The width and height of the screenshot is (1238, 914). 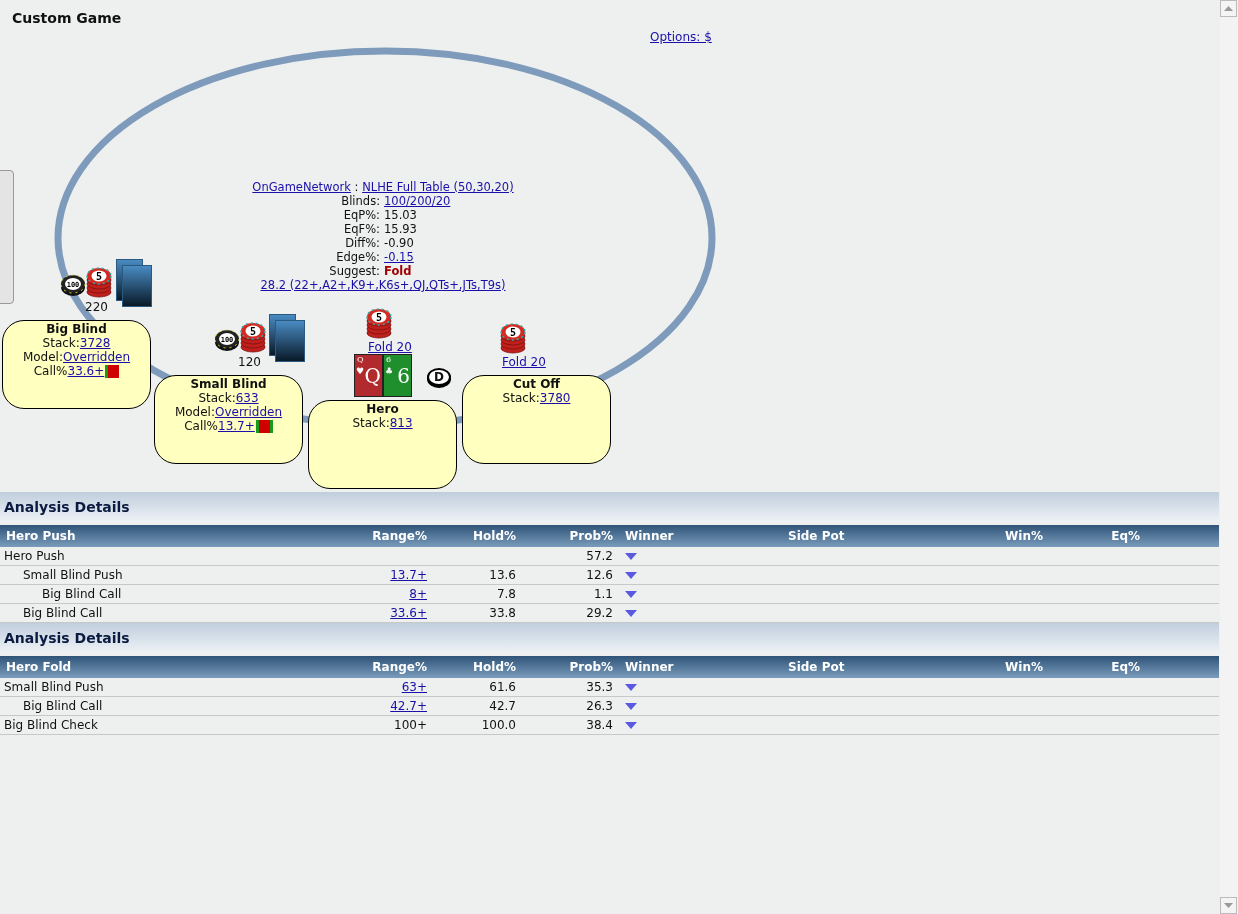 What do you see at coordinates (502, 687) in the screenshot?
I see `table-cell-text: 61.6` at bounding box center [502, 687].